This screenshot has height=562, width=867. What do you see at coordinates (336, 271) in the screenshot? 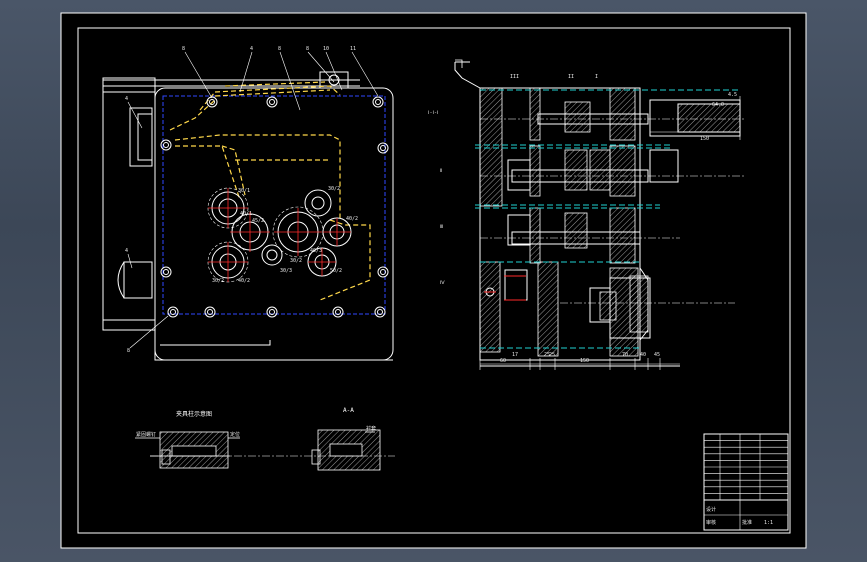
I see `gear-label: 50/2` at bounding box center [336, 271].